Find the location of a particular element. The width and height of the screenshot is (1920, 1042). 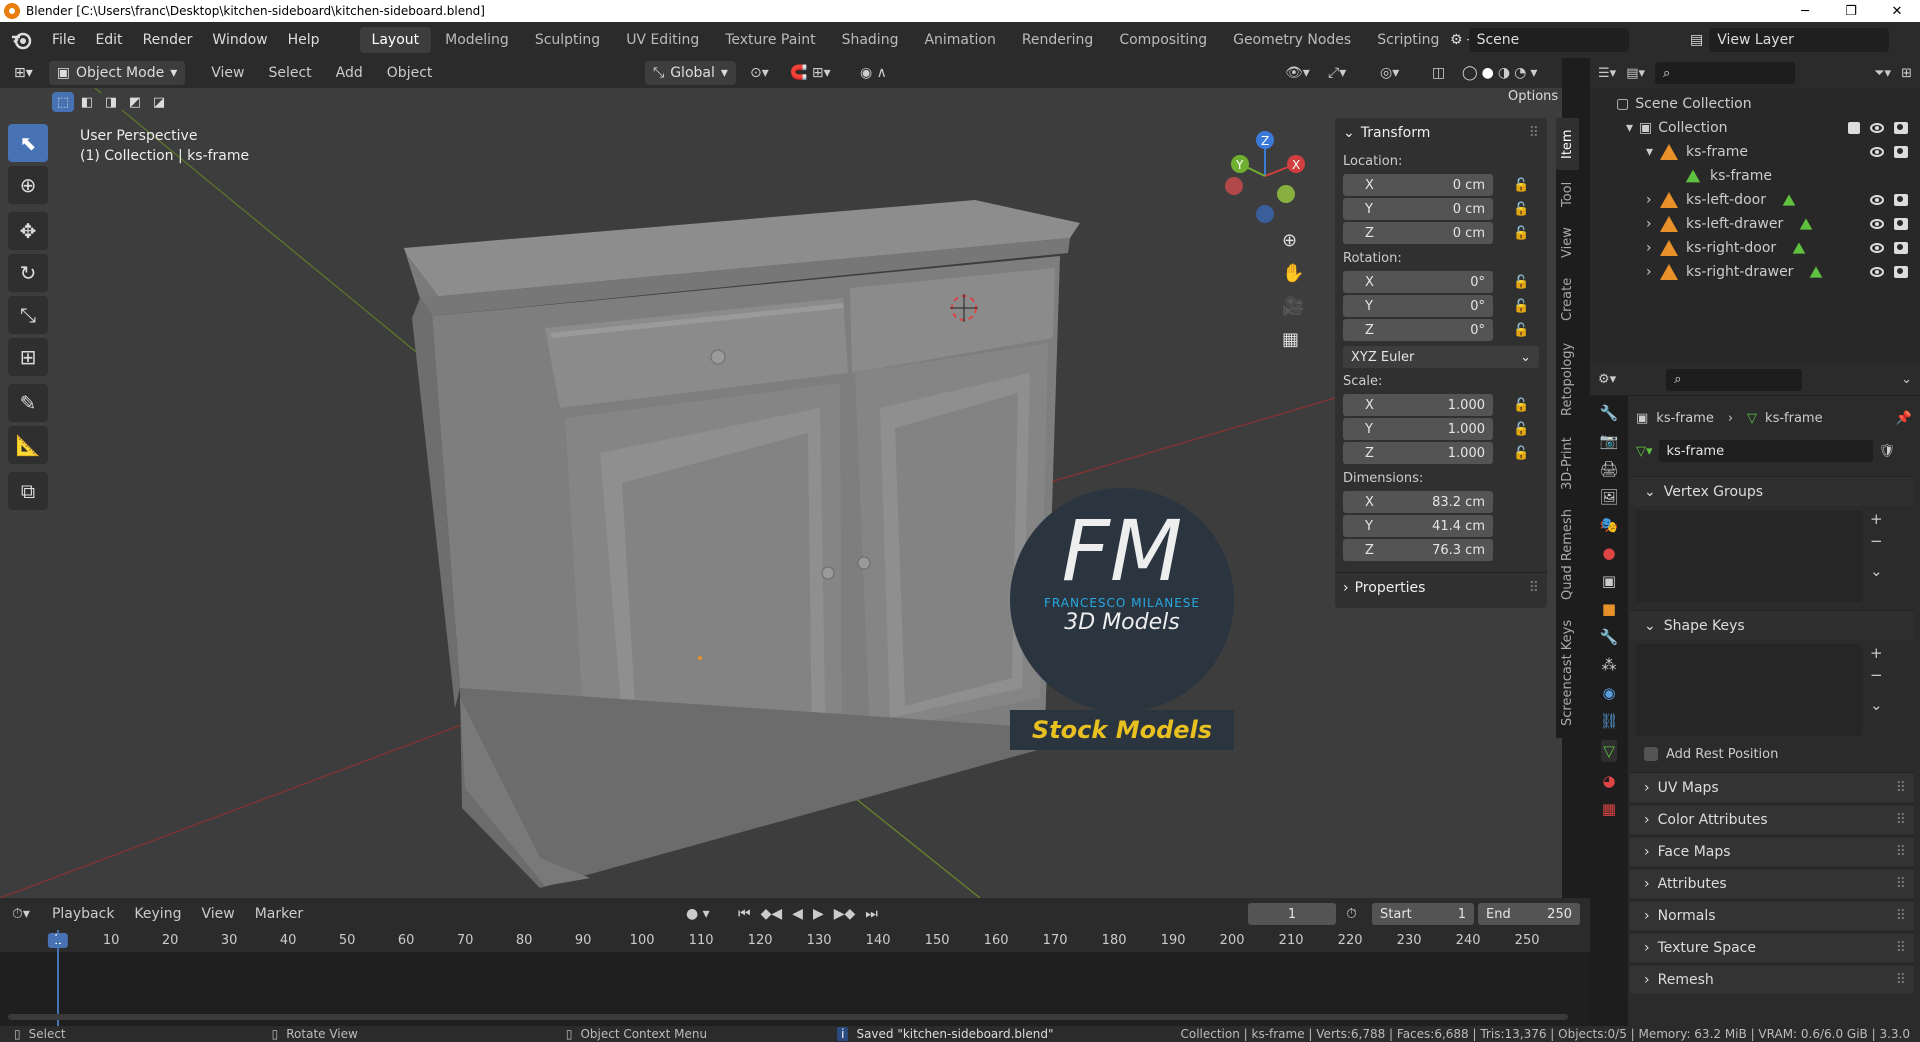

modifier-properties-icon: 🔧 is located at coordinates (1609, 637).